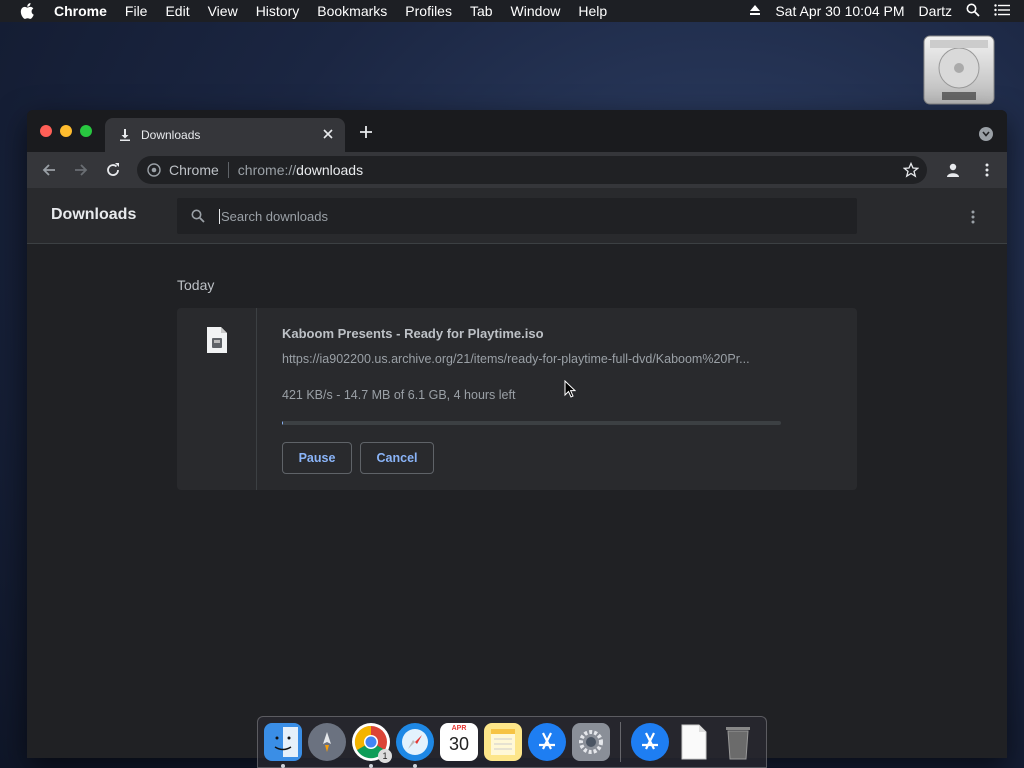 This screenshot has width=1024, height=768. Describe the element at coordinates (592, 11) in the screenshot. I see `menu-help: Help` at that location.